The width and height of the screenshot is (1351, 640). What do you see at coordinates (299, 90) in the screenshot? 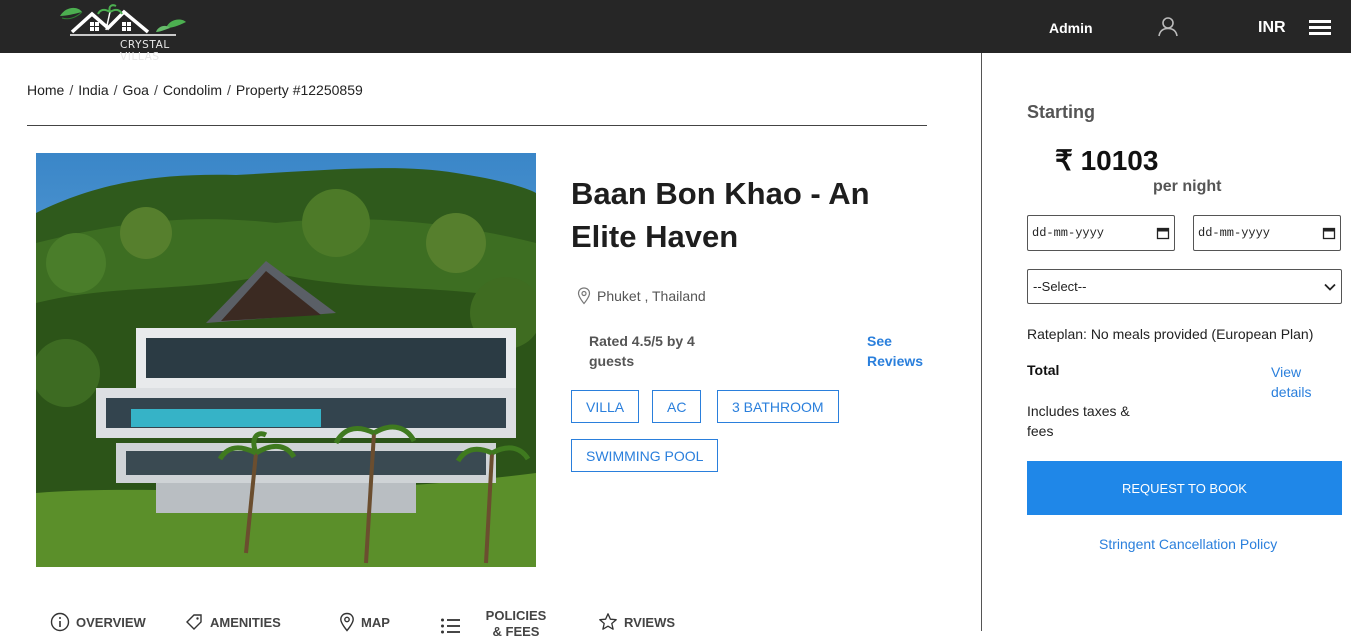
I see `breadcrumb-property: Property #12250859` at bounding box center [299, 90].